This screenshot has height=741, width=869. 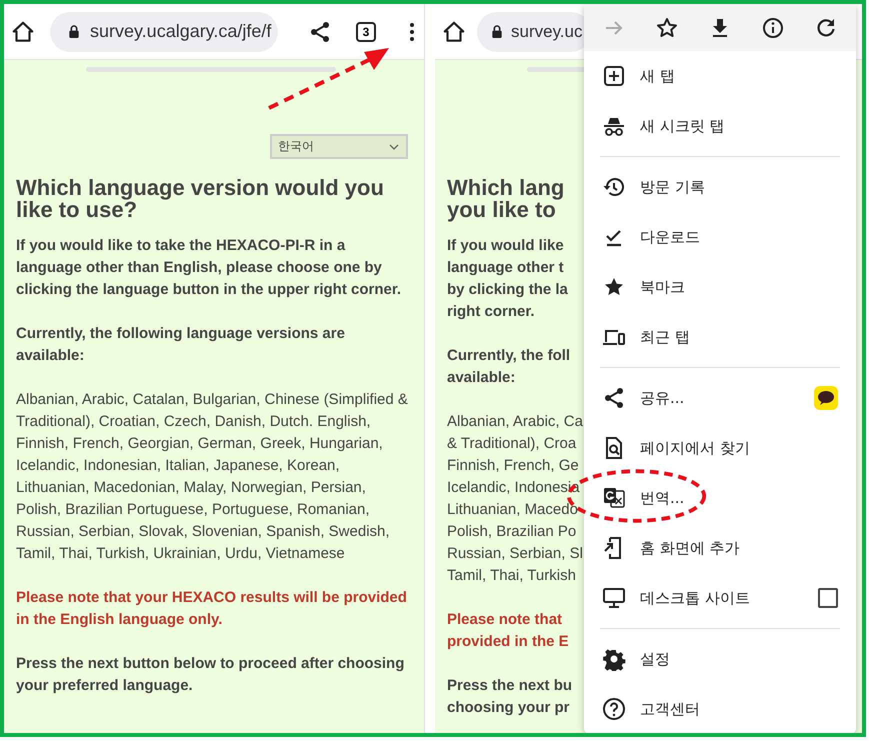 What do you see at coordinates (711, 448) in the screenshot?
I see `menu-item: 페이지에서 찾기` at bounding box center [711, 448].